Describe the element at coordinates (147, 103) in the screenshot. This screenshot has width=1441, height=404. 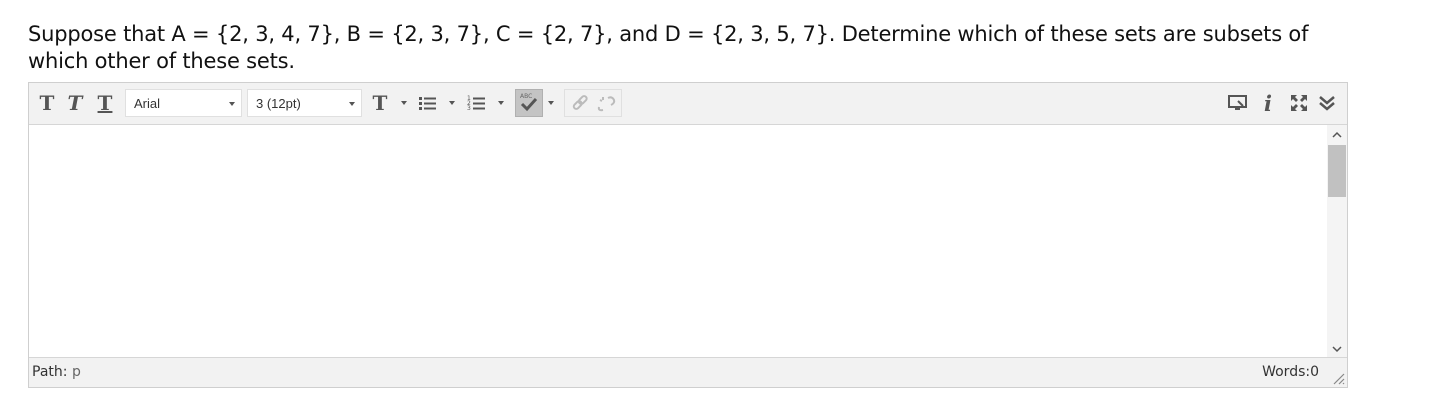
I see `font-family-value: Arial` at that location.